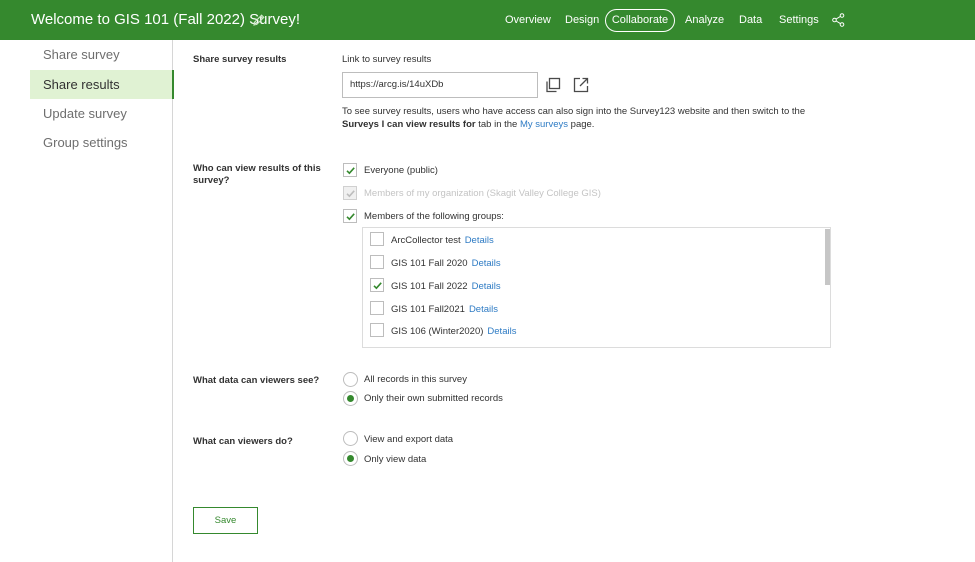 The image size is (975, 562). Describe the element at coordinates (101, 142) in the screenshot. I see `sidebar-item-group-settings: Group settings` at that location.